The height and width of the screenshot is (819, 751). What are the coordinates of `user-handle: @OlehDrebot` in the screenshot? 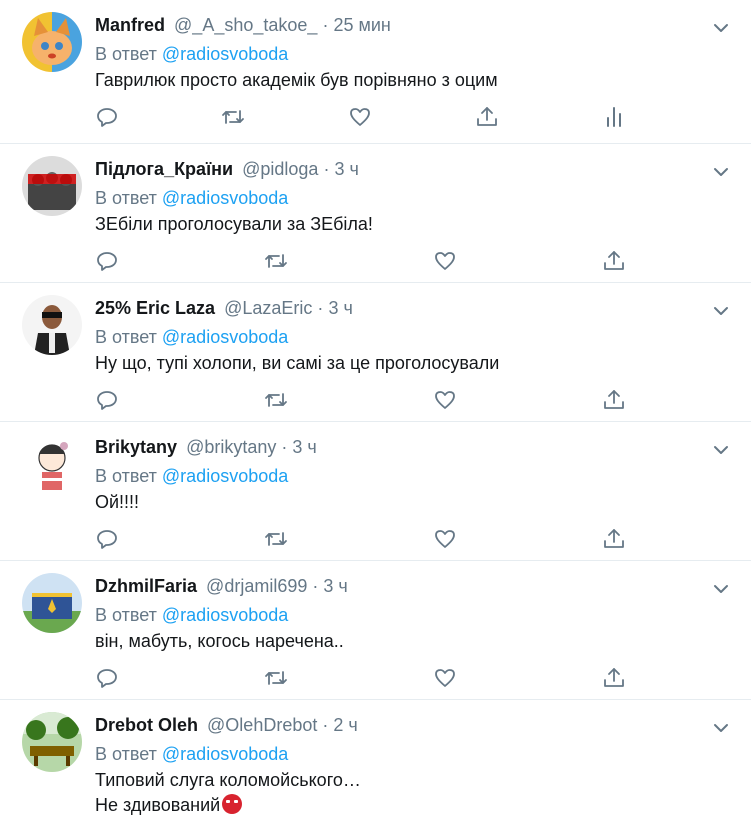 It's located at (262, 725).